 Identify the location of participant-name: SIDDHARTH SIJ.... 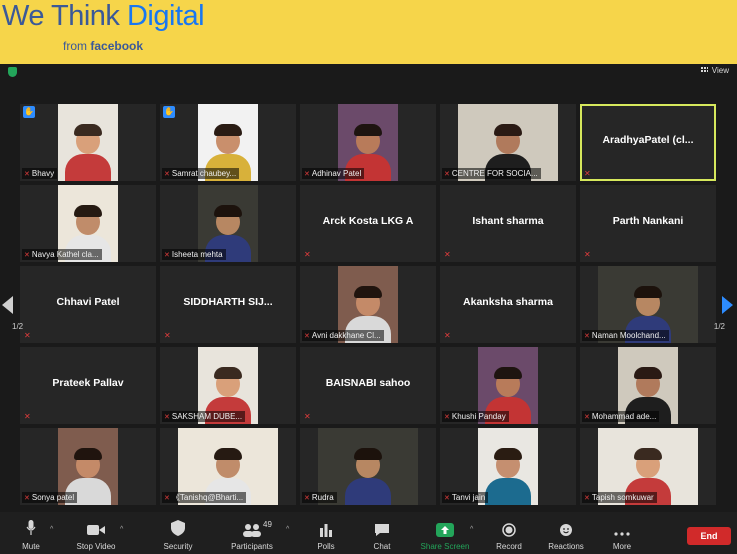
(228, 302).